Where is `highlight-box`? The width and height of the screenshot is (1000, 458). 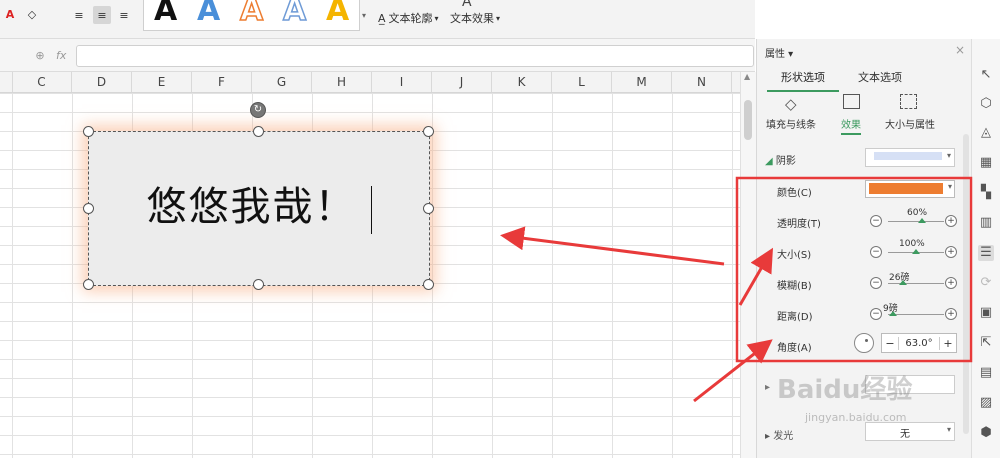
highlight-box is located at coordinates (854, 269).